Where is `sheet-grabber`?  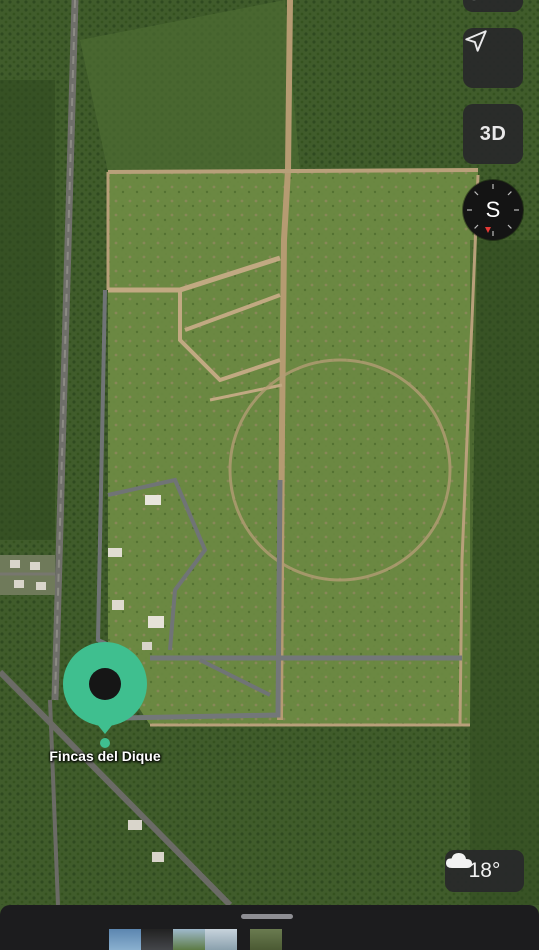 sheet-grabber is located at coordinates (267, 916).